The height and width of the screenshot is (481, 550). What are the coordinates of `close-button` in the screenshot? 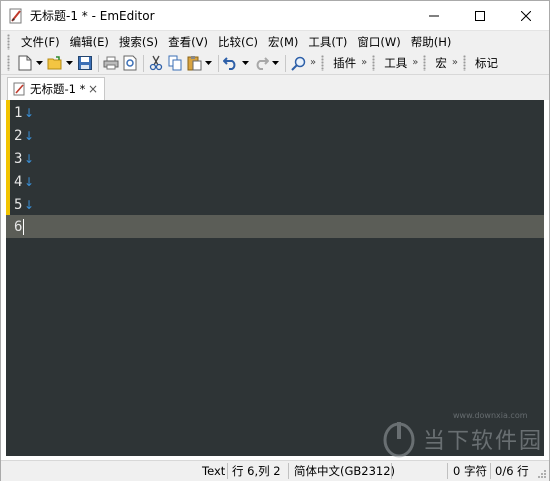 It's located at (526, 15).